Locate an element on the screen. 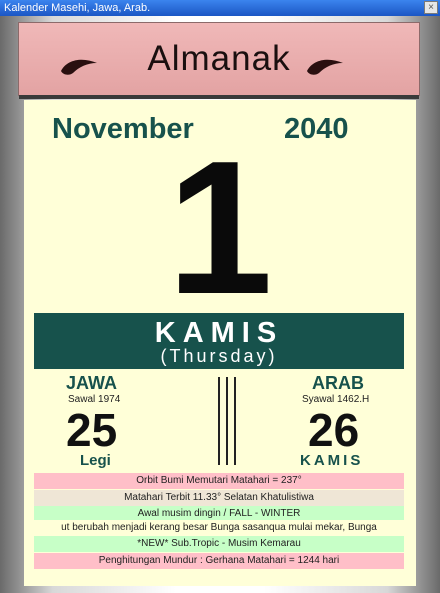  jawa-label: JAWA is located at coordinates (92, 383).